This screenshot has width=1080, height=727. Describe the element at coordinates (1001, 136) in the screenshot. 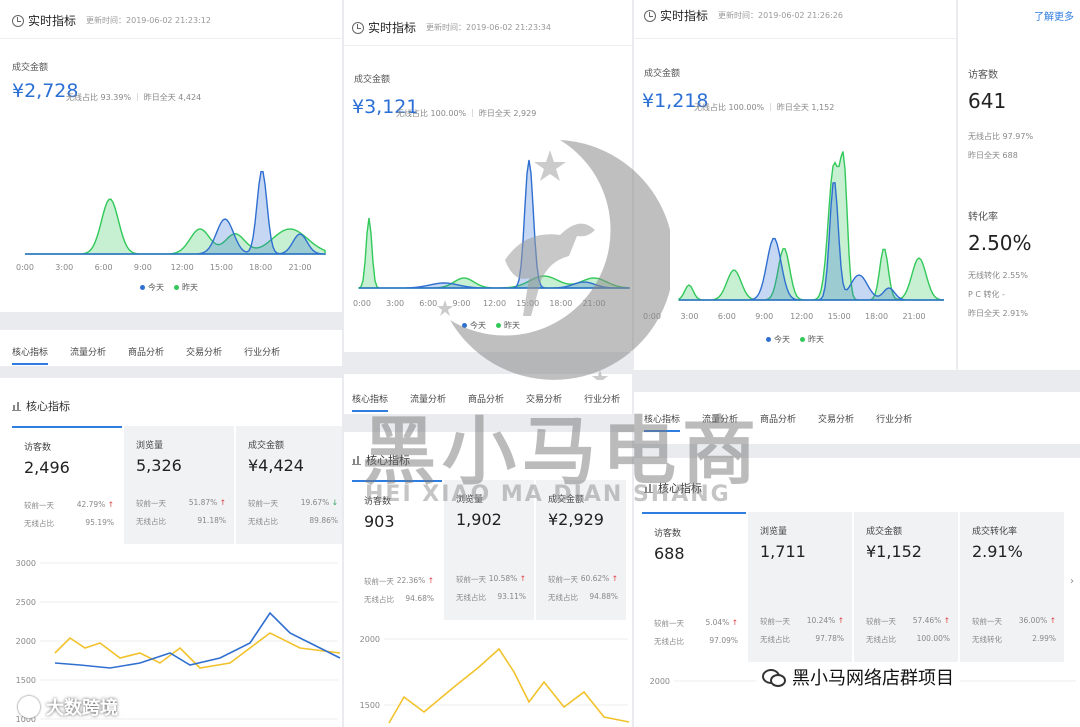

I see `visitors-wireless: 无线占比 97.97%` at that location.